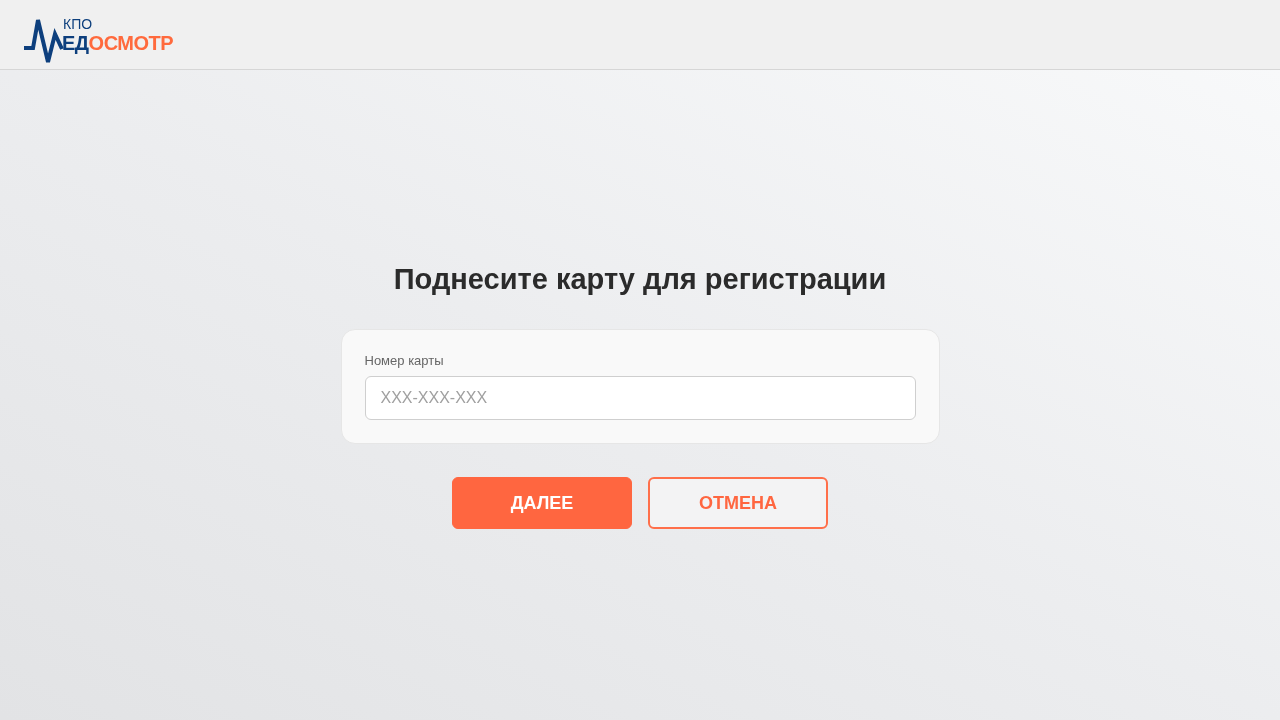 The width and height of the screenshot is (1280, 720). I want to click on cancel-button: ОТМЕНА, so click(738, 503).